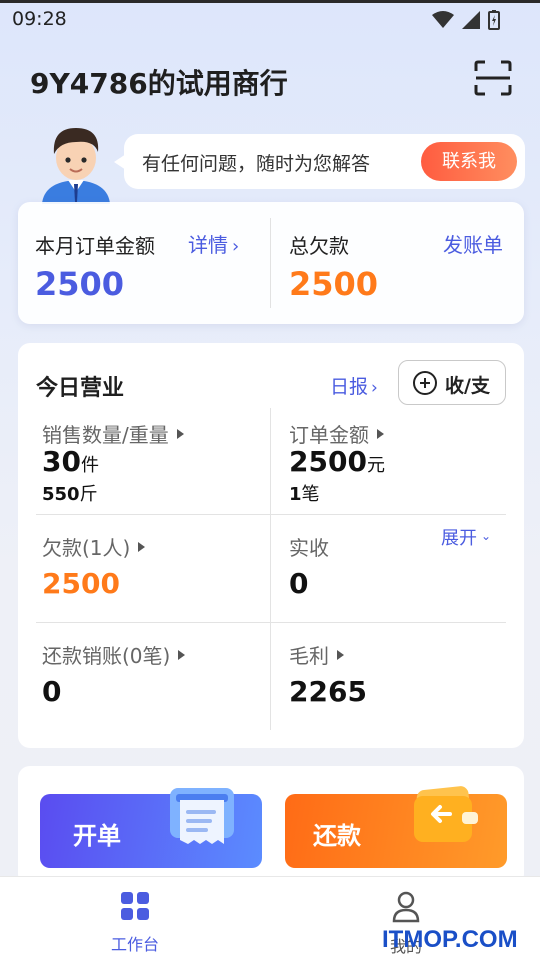 This screenshot has width=540, height=960. I want to click on income-expense-label: 收/支, so click(467, 386).